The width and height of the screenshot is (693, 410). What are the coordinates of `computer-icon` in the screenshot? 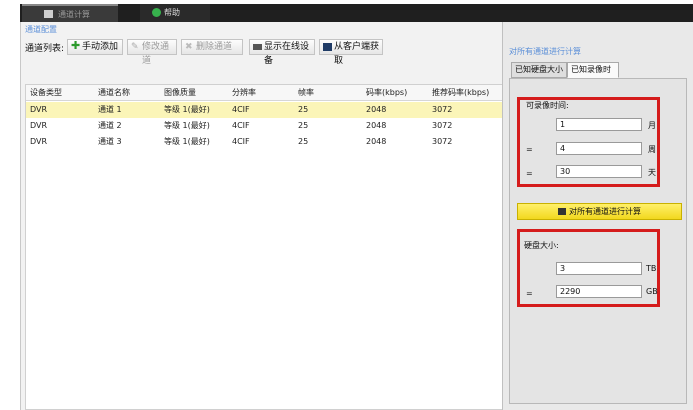 It's located at (48, 14).